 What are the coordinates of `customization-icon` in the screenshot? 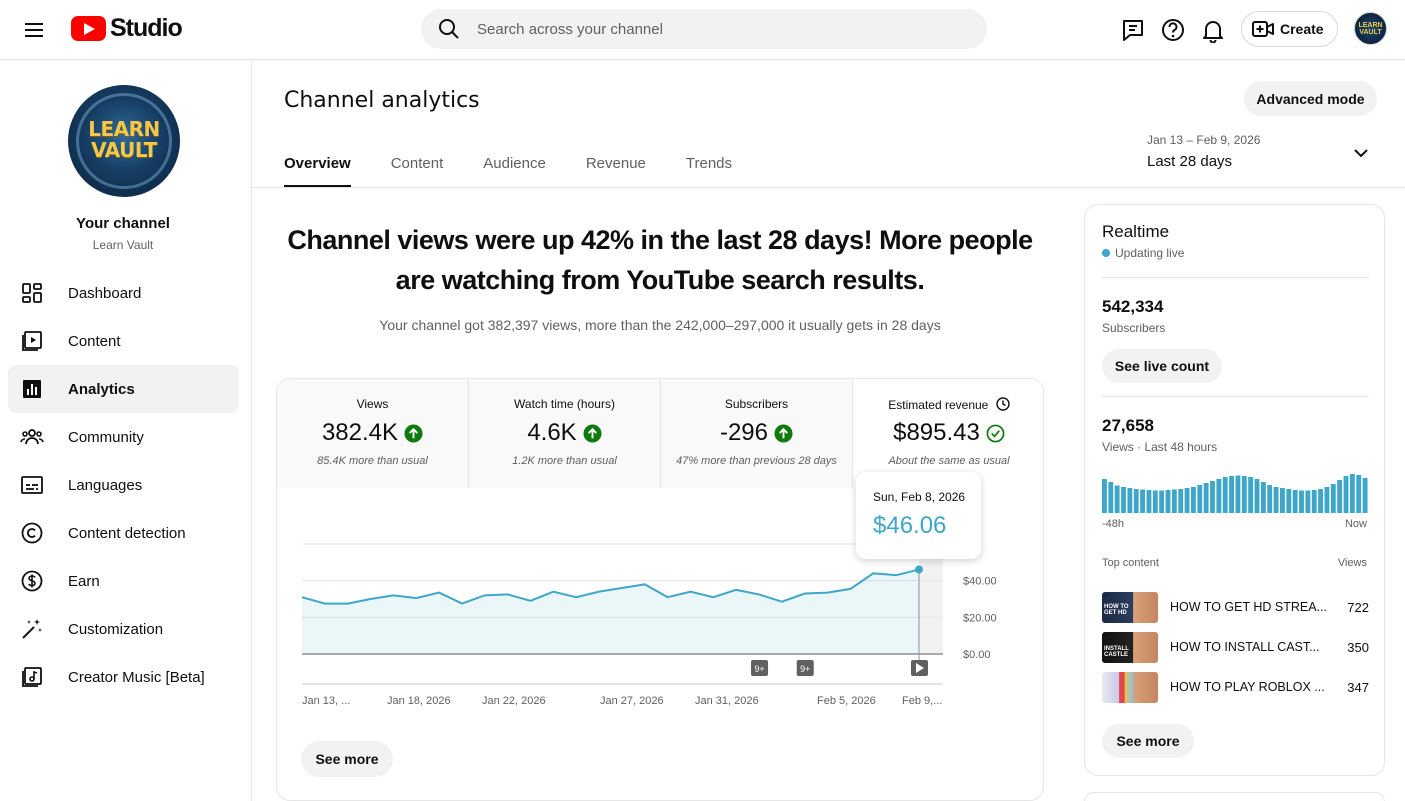 It's located at (32, 629).